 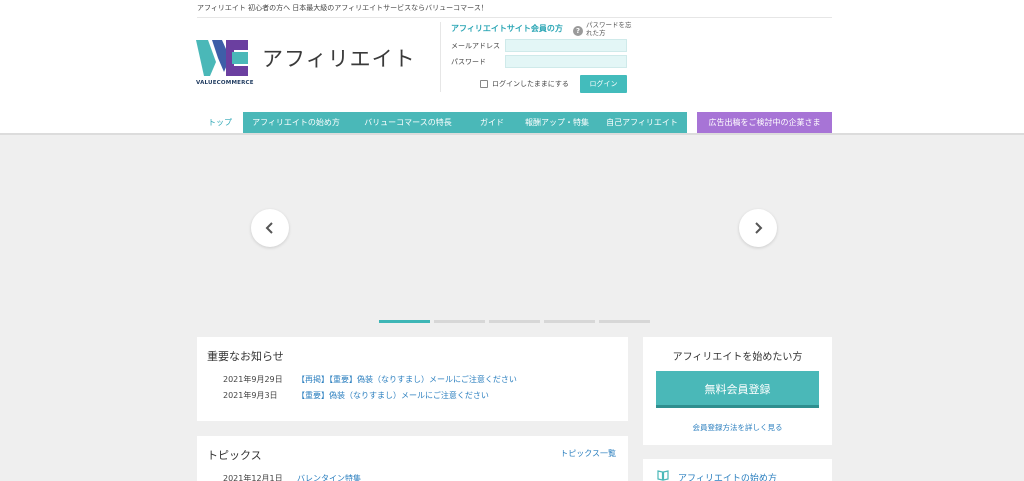 What do you see at coordinates (440, 57) in the screenshot?
I see `login-divider` at bounding box center [440, 57].